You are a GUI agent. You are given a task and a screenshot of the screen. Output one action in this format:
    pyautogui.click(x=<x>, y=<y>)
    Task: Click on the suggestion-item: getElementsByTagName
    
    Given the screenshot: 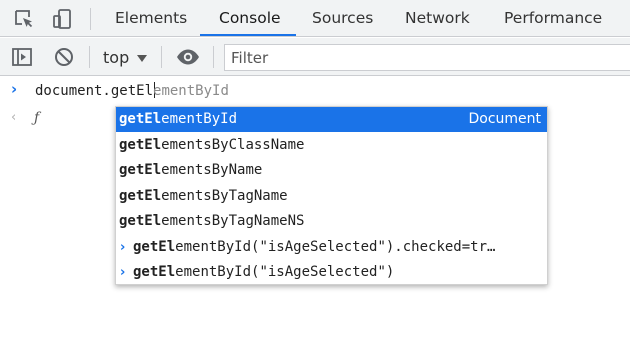 What is the action you would take?
    pyautogui.click(x=331, y=196)
    